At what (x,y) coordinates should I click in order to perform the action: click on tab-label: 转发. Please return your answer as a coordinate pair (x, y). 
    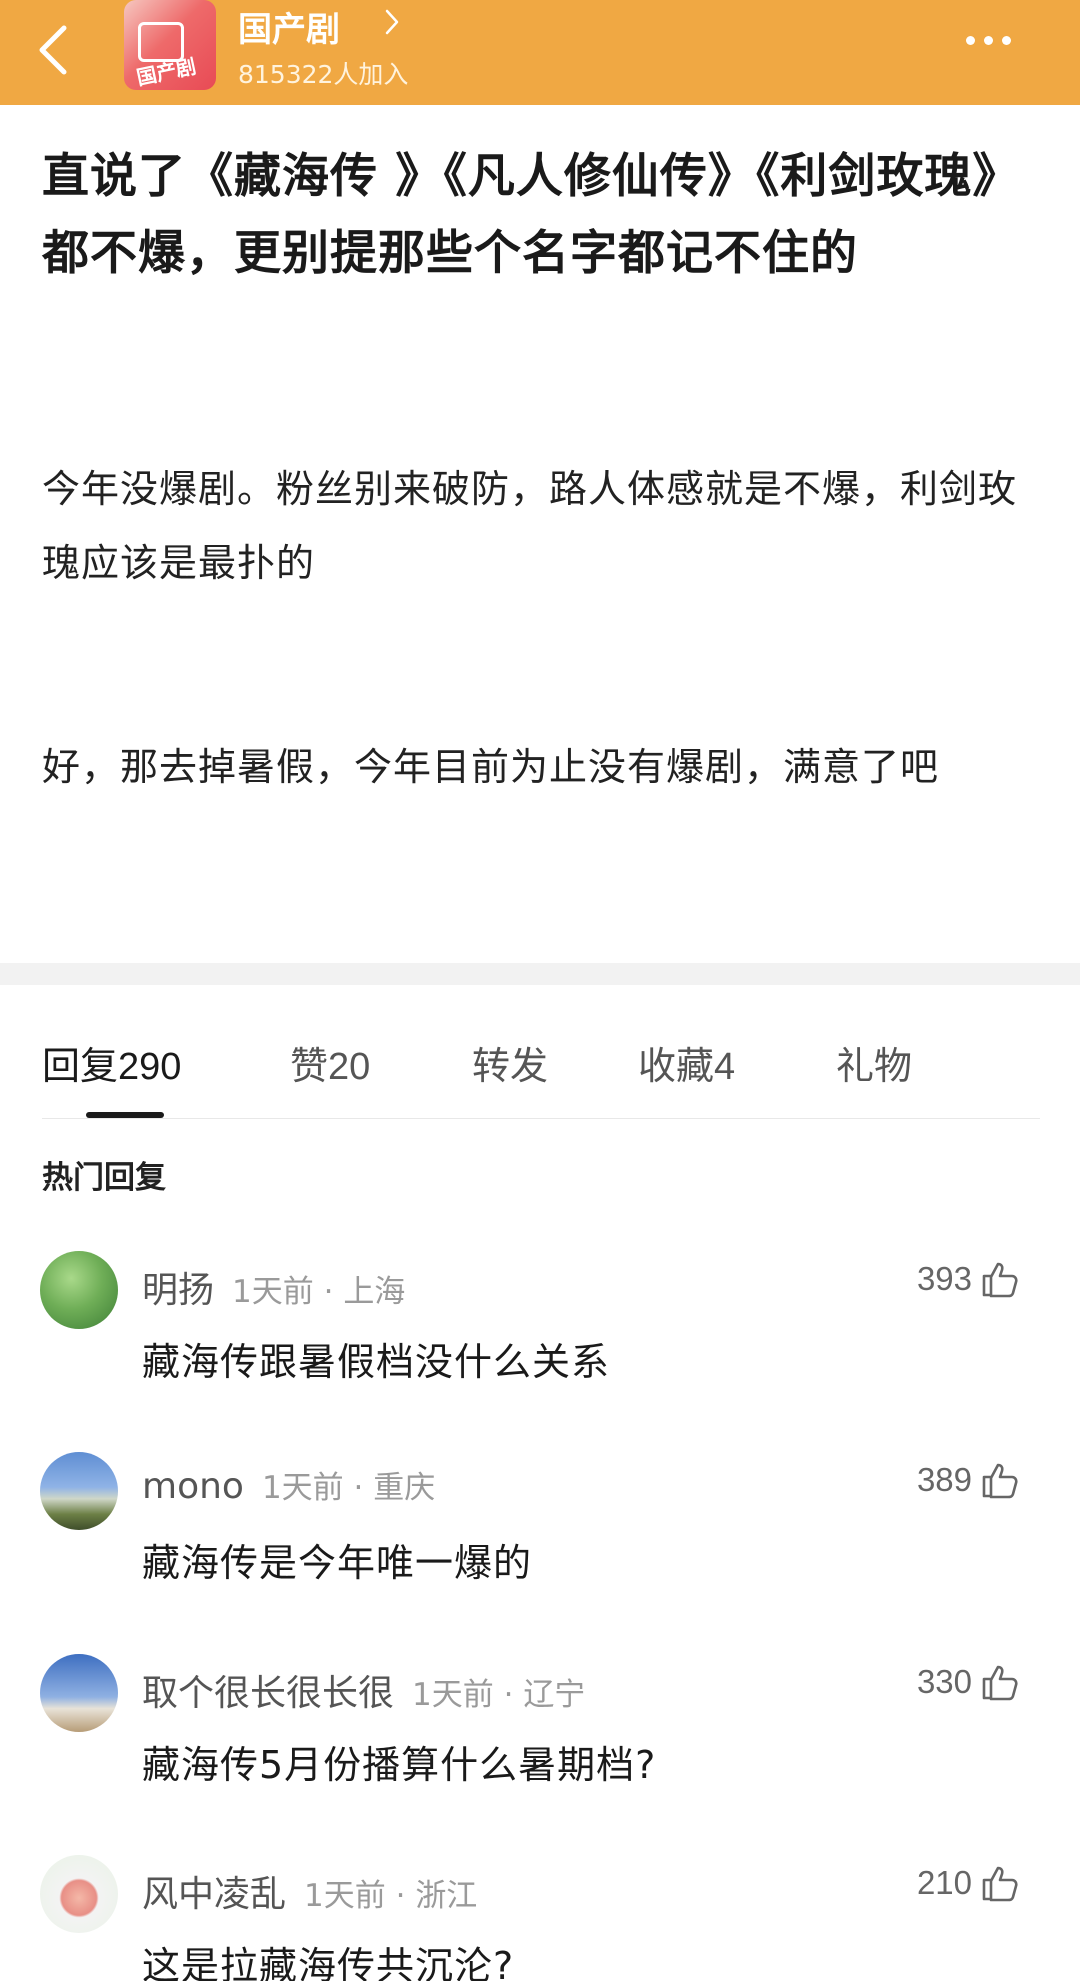
    Looking at the image, I should click on (510, 1066).